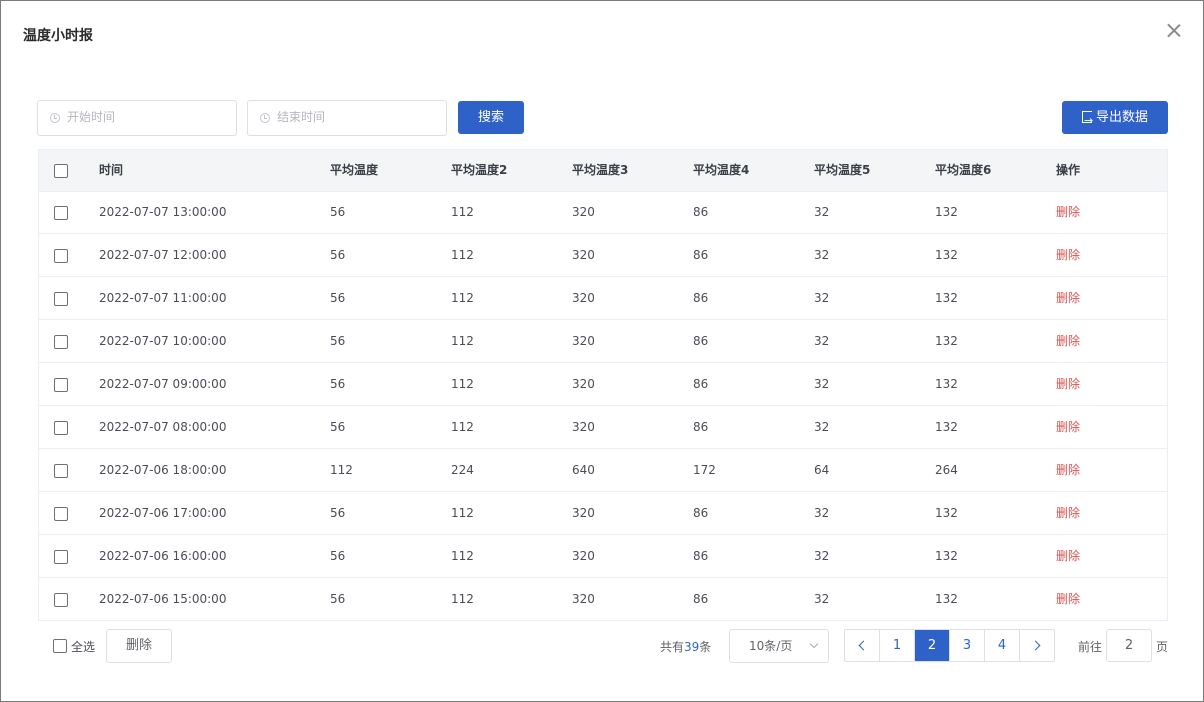 The image size is (1204, 702). What do you see at coordinates (1174, 31) in the screenshot?
I see `close-icon` at bounding box center [1174, 31].